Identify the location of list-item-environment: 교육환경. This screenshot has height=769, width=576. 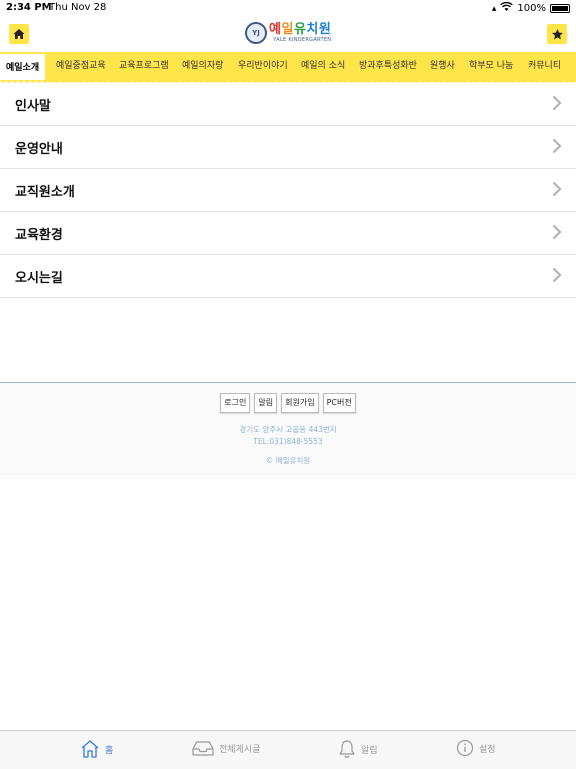
(288, 233).